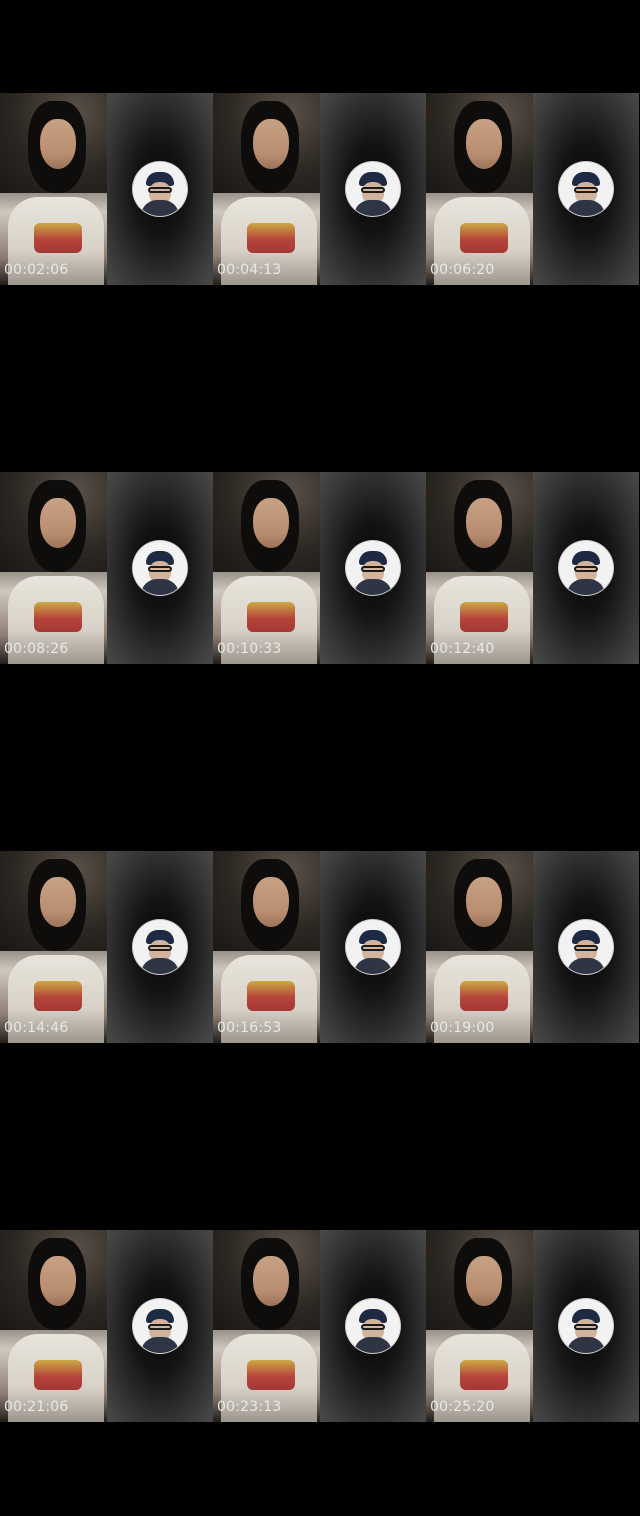 This screenshot has height=1516, width=640. I want to click on frame-cell: 00:16:53, so click(319, 947).